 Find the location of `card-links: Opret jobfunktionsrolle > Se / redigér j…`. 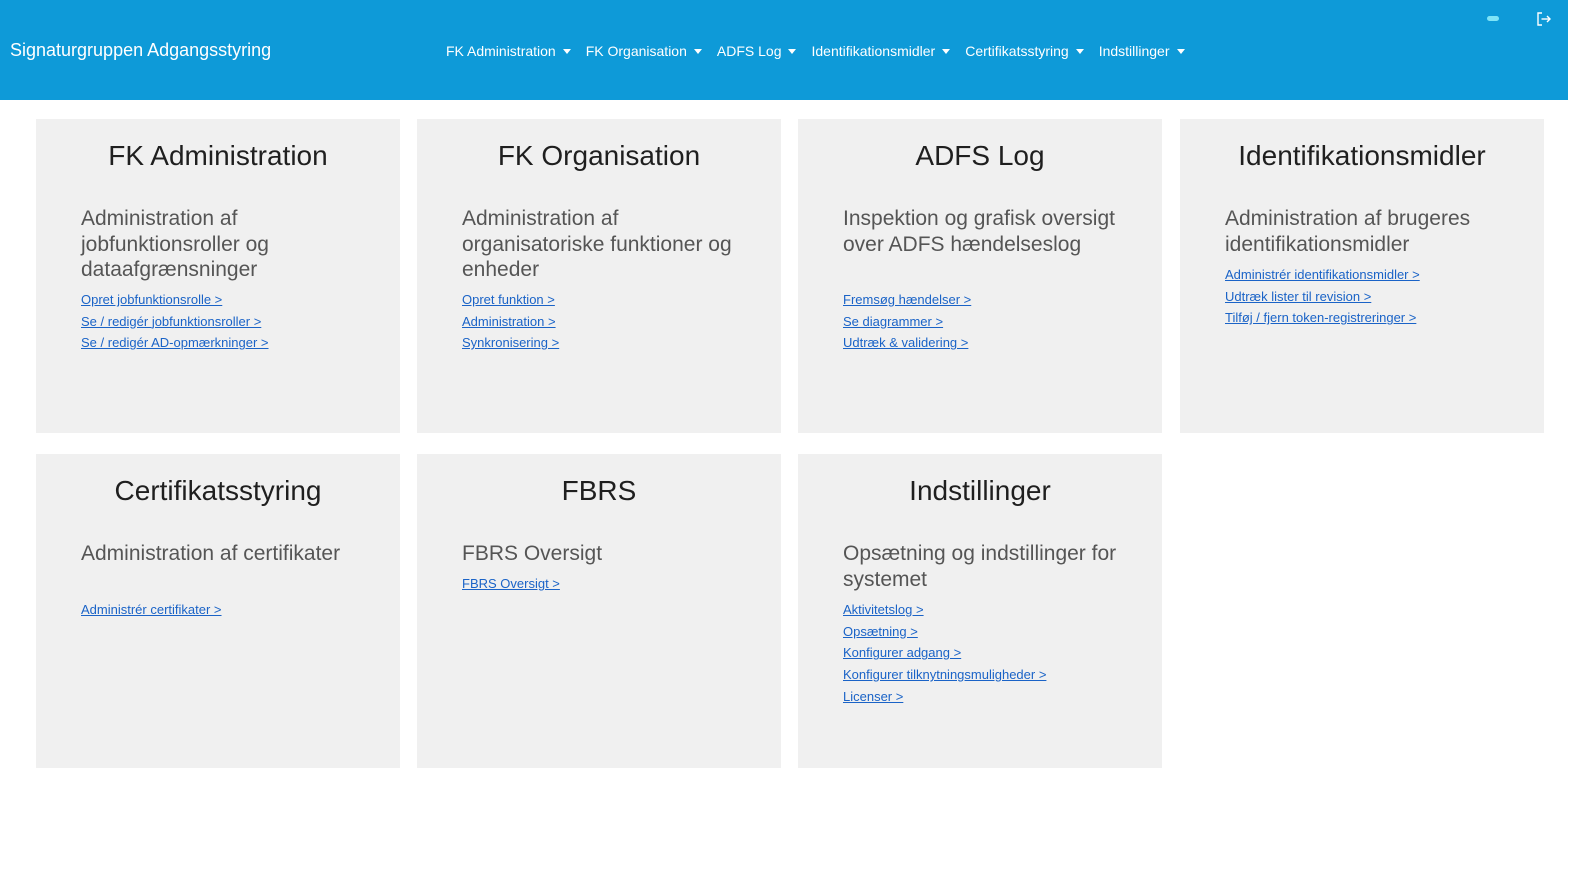

card-links: Opret jobfunktionsrolle > Se / redigér j… is located at coordinates (175, 321).